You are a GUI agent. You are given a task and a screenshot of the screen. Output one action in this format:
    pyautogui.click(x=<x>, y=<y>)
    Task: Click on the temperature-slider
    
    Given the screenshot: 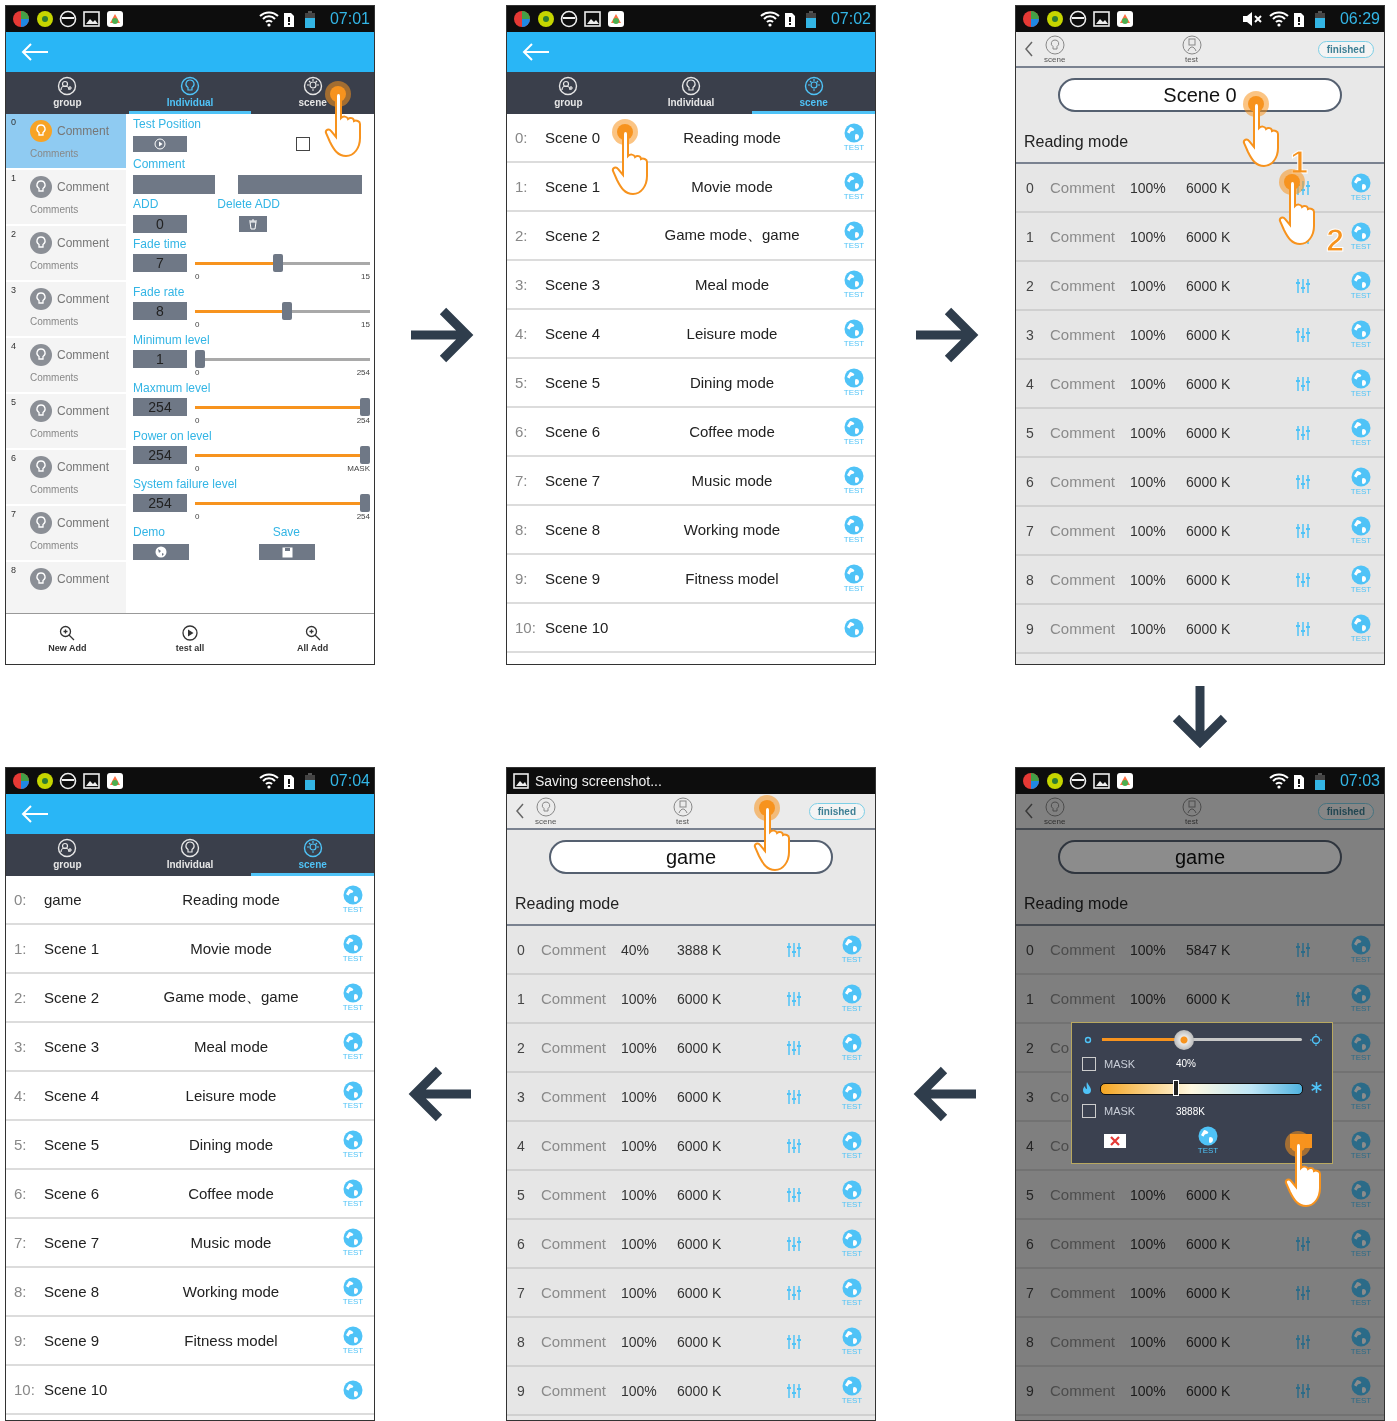 What is the action you would take?
    pyautogui.click(x=1201, y=1087)
    